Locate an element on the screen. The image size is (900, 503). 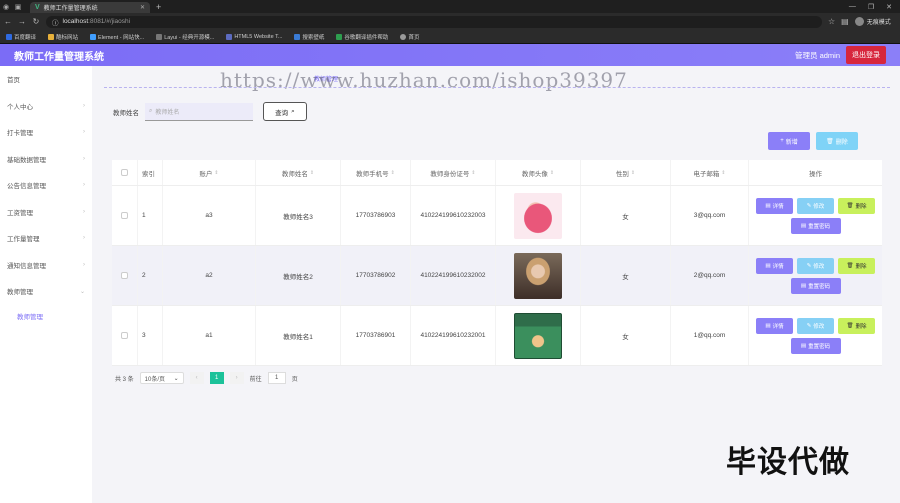
browser-tab: V 教师工作量管理系统 ✕ is located at coordinates (90, 7).